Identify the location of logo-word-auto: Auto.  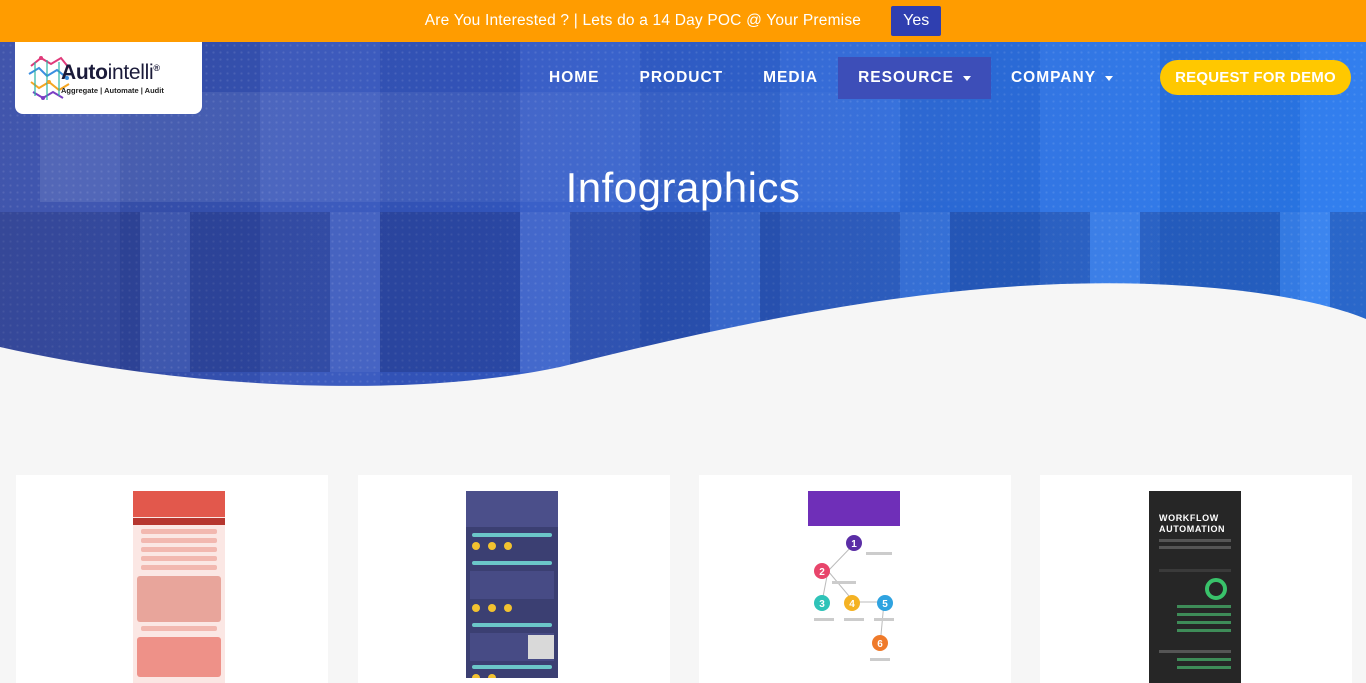
(84, 72).